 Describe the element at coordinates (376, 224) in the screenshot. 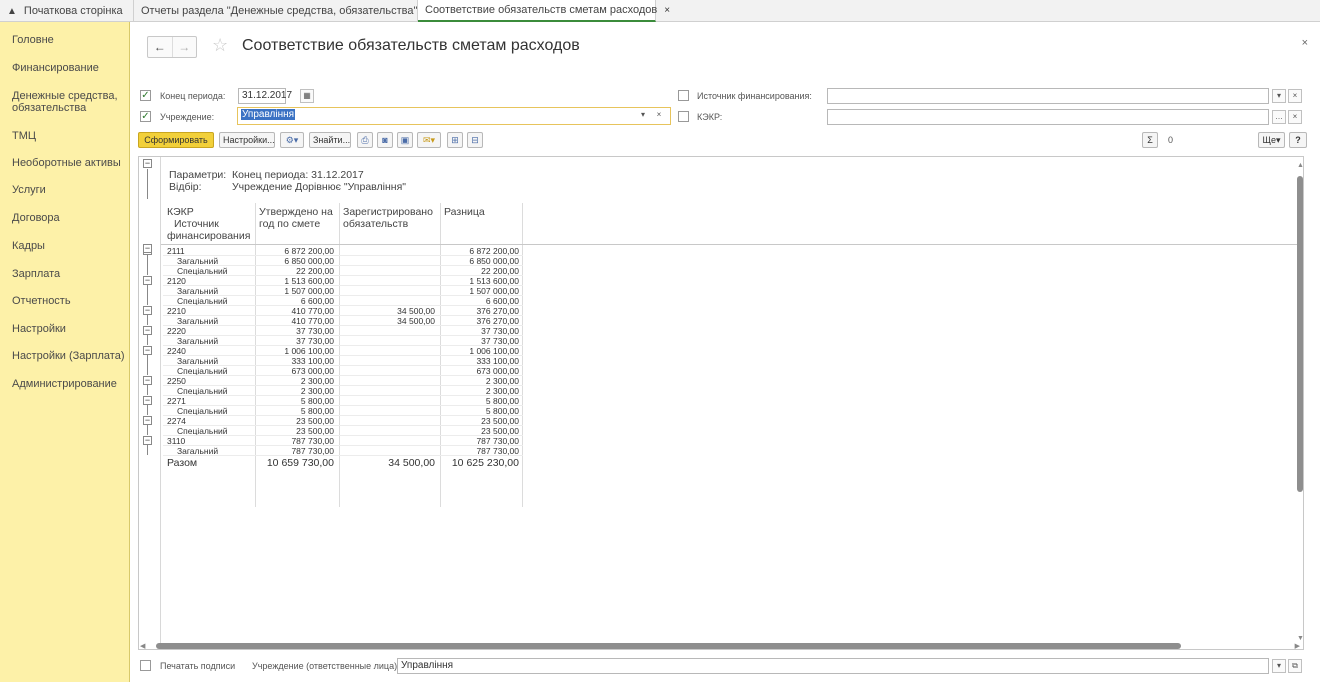

I see `col-registered-header-2: обязательств` at that location.